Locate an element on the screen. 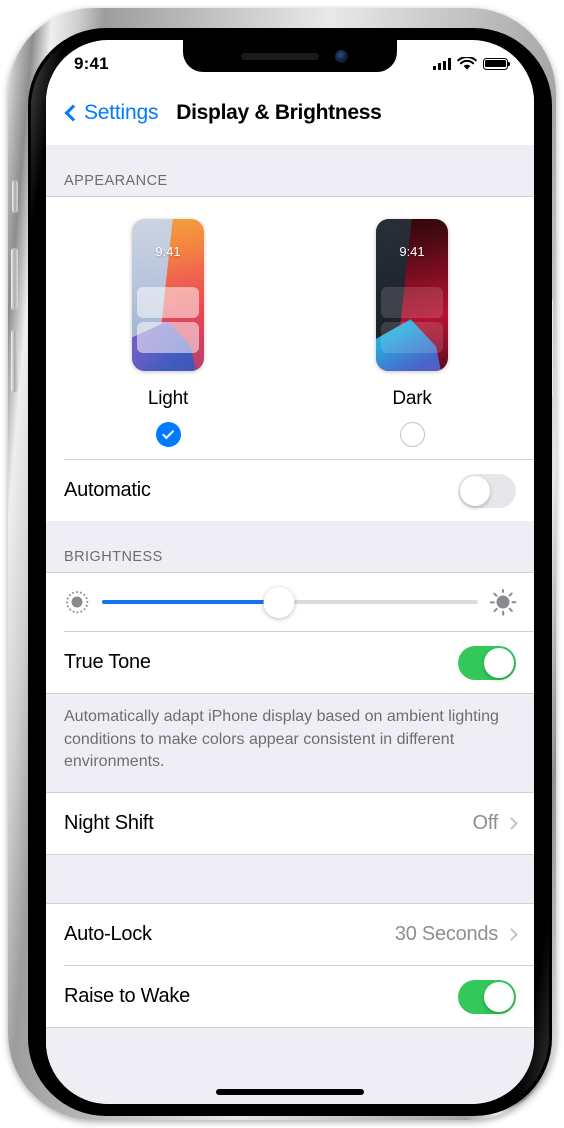 Image resolution: width=564 pixels, height=1128 pixels. preview-time-dark: 9:41 is located at coordinates (412, 251).